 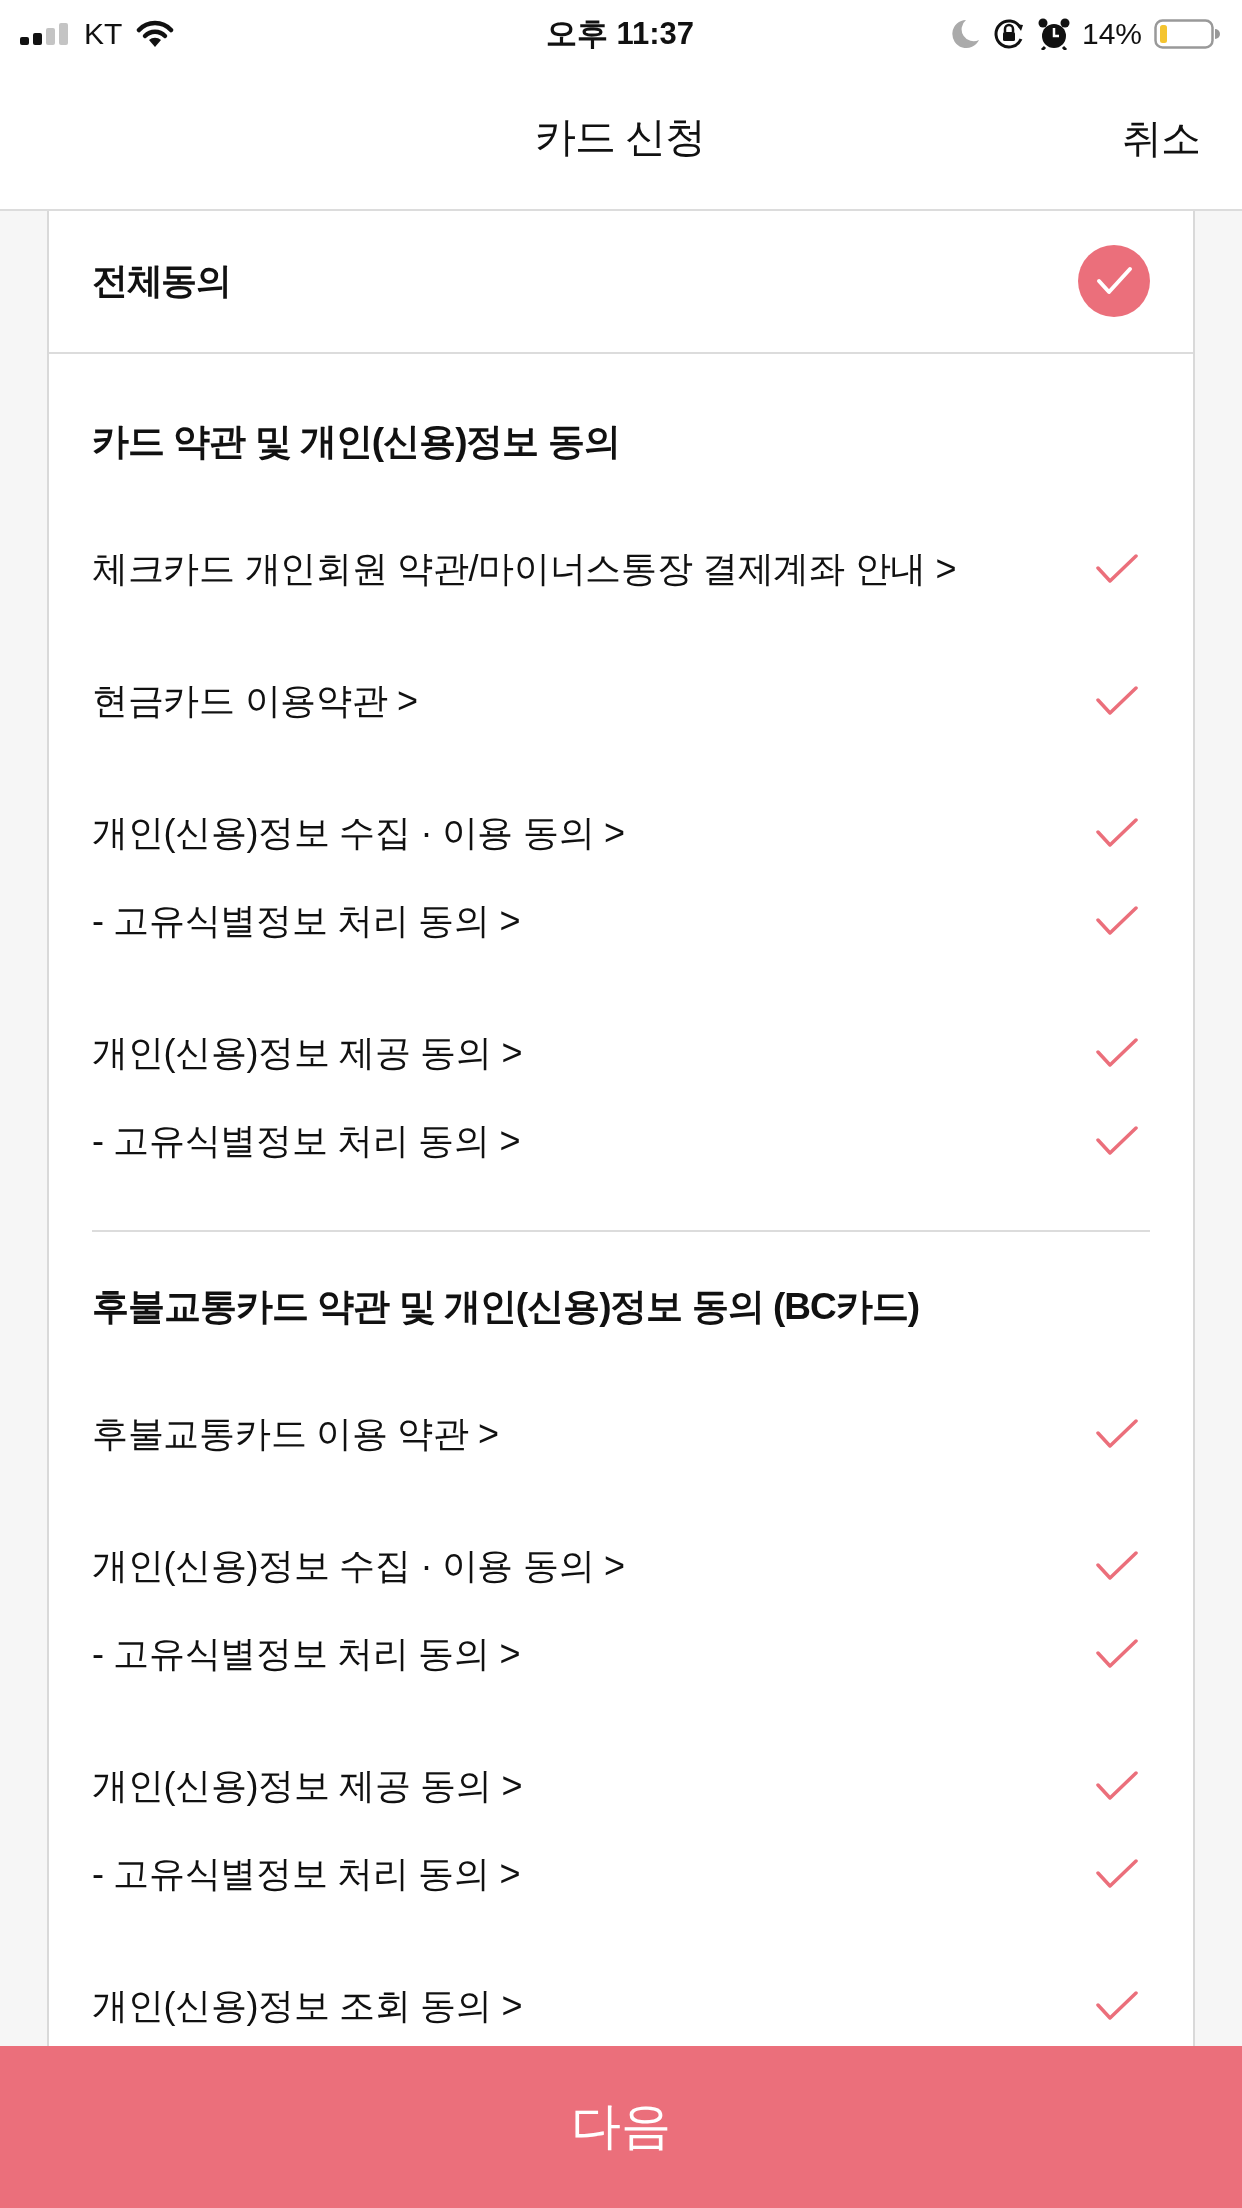 What do you see at coordinates (506, 1306) in the screenshot?
I see `section-title: 후불교통카드 약관 및 개인(신용)정보 동의 (BC카드)` at bounding box center [506, 1306].